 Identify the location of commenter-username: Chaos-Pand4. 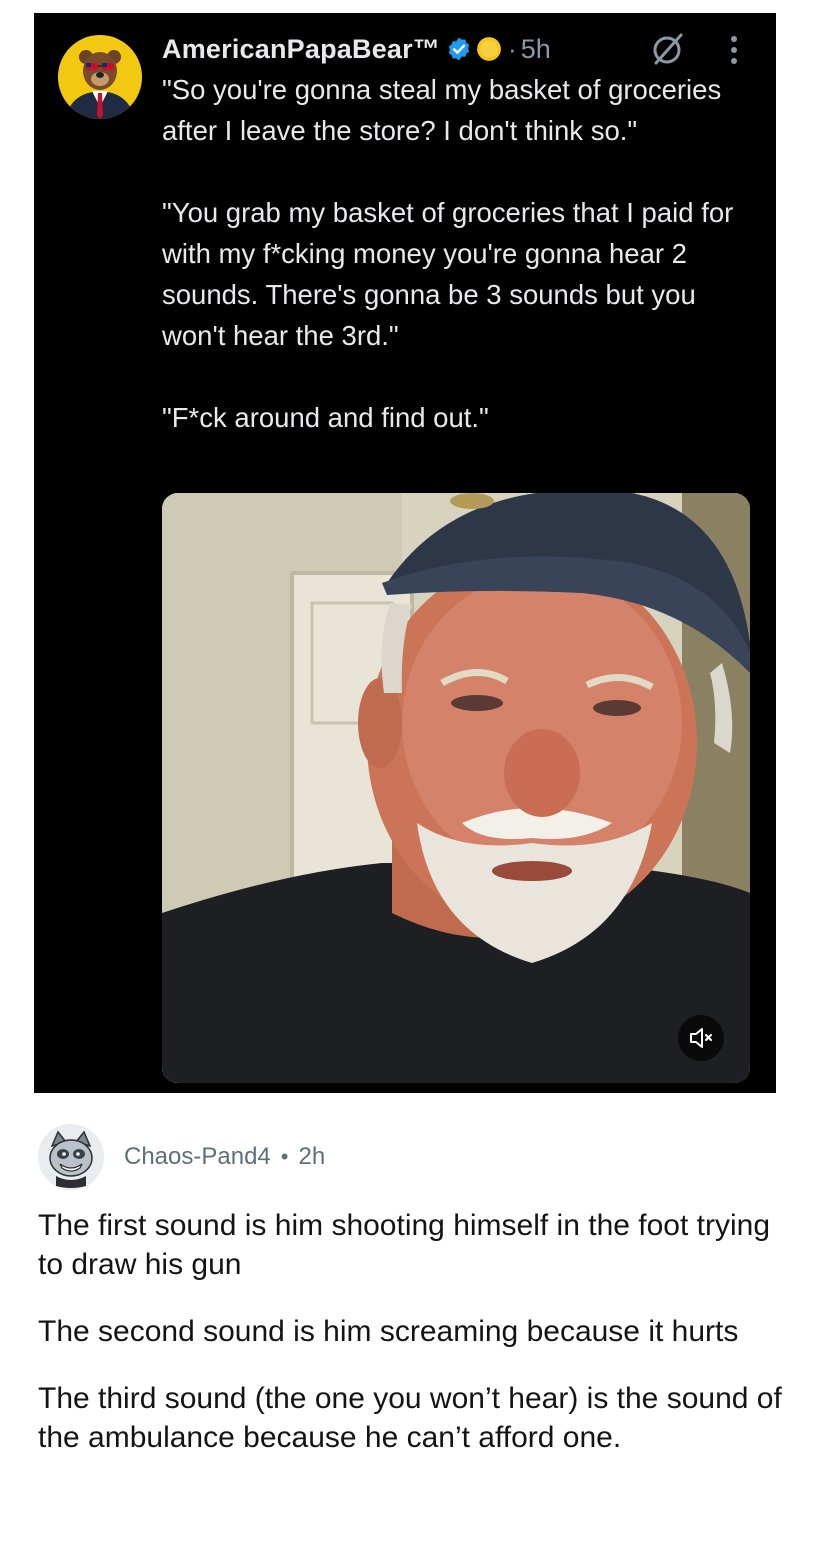
(197, 1157).